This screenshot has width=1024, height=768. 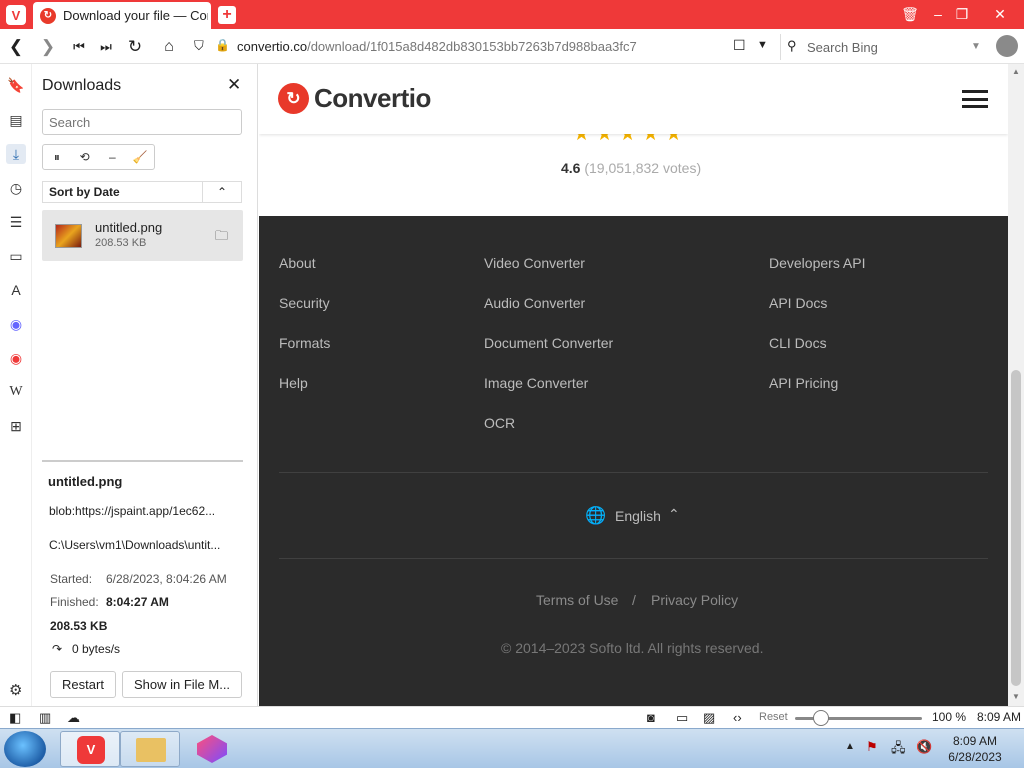 I want to click on pause-icon: ⏸, so click(x=57, y=157).